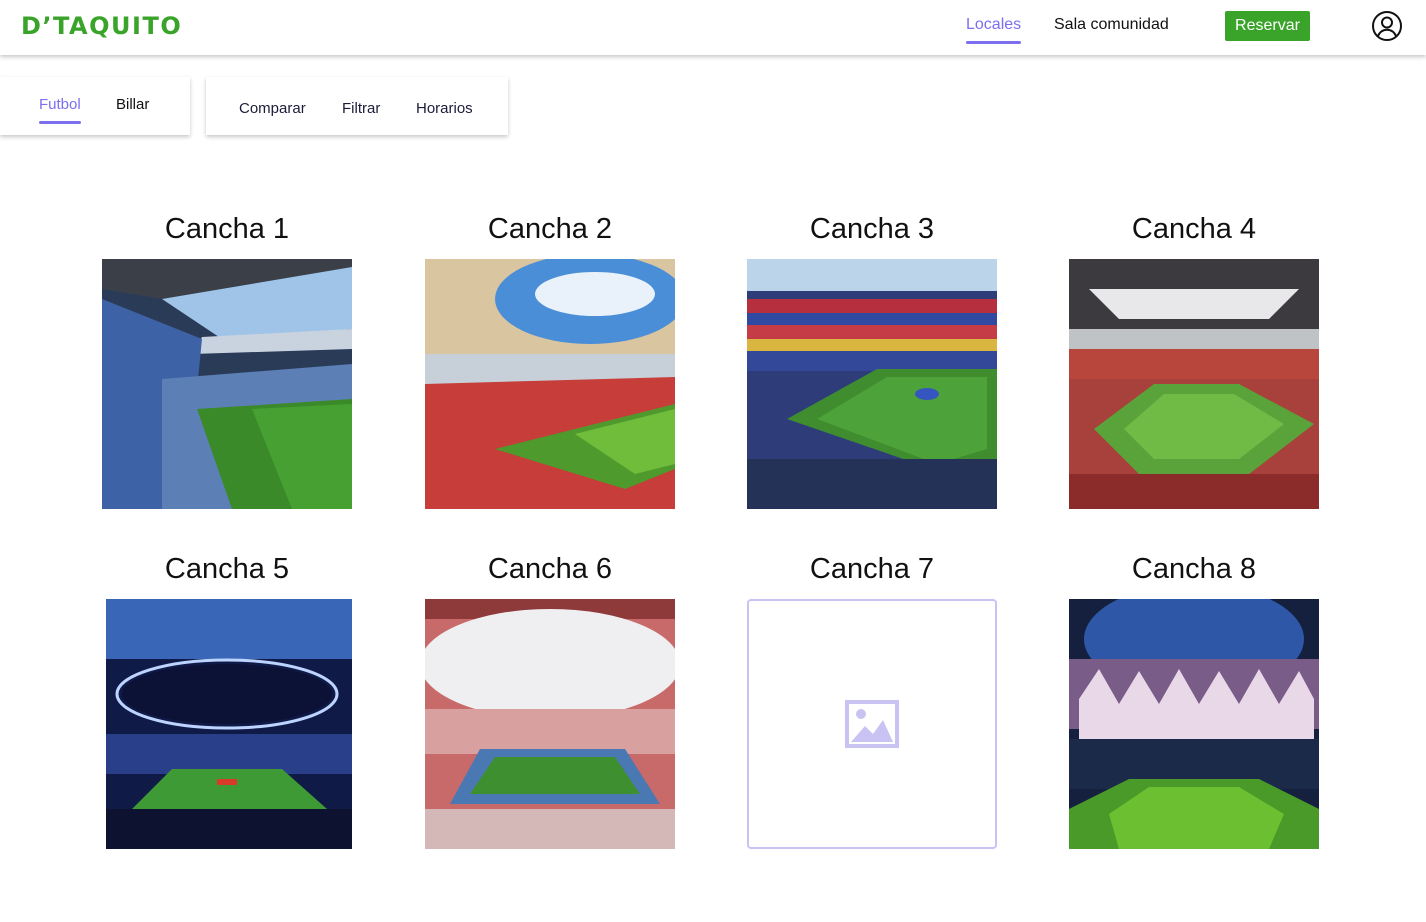 This screenshot has width=1426, height=922. Describe the element at coordinates (994, 24) in the screenshot. I see `nav-locales-label: Locales` at that location.